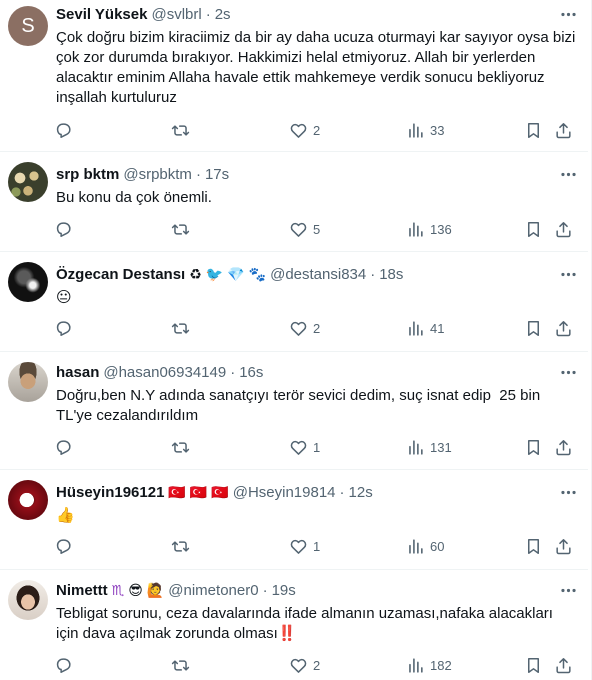 Image resolution: width=592 pixels, height=680 pixels. I want to click on timestamp: 2s, so click(223, 14).